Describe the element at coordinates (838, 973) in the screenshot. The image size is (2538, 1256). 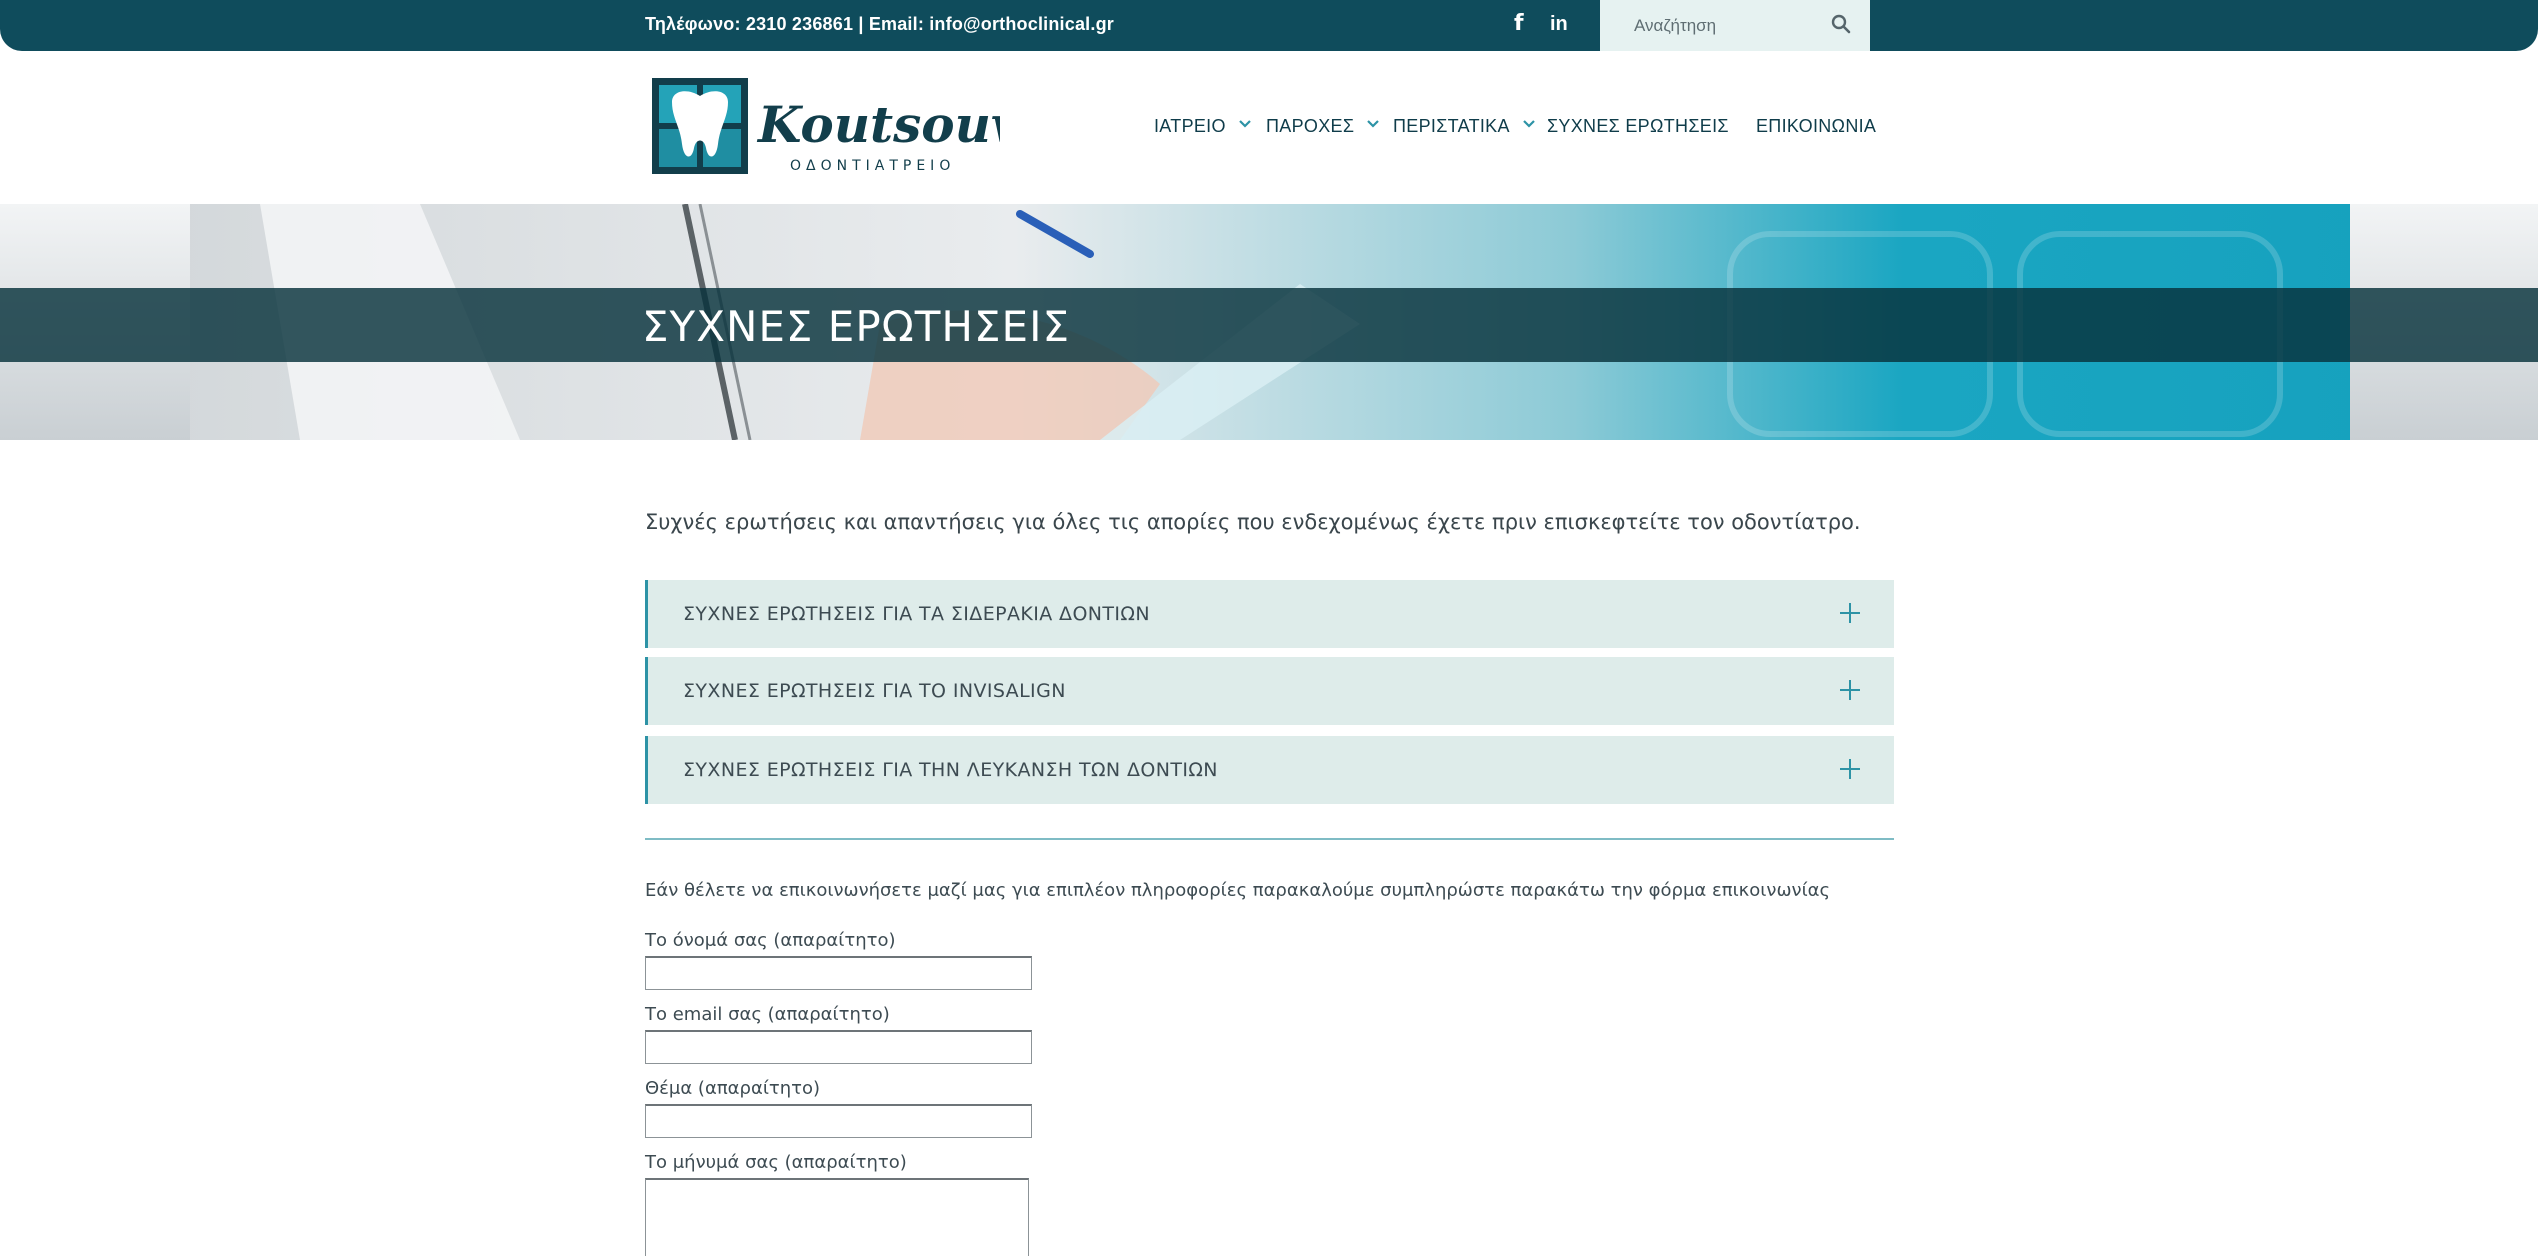
I see `name-field` at that location.